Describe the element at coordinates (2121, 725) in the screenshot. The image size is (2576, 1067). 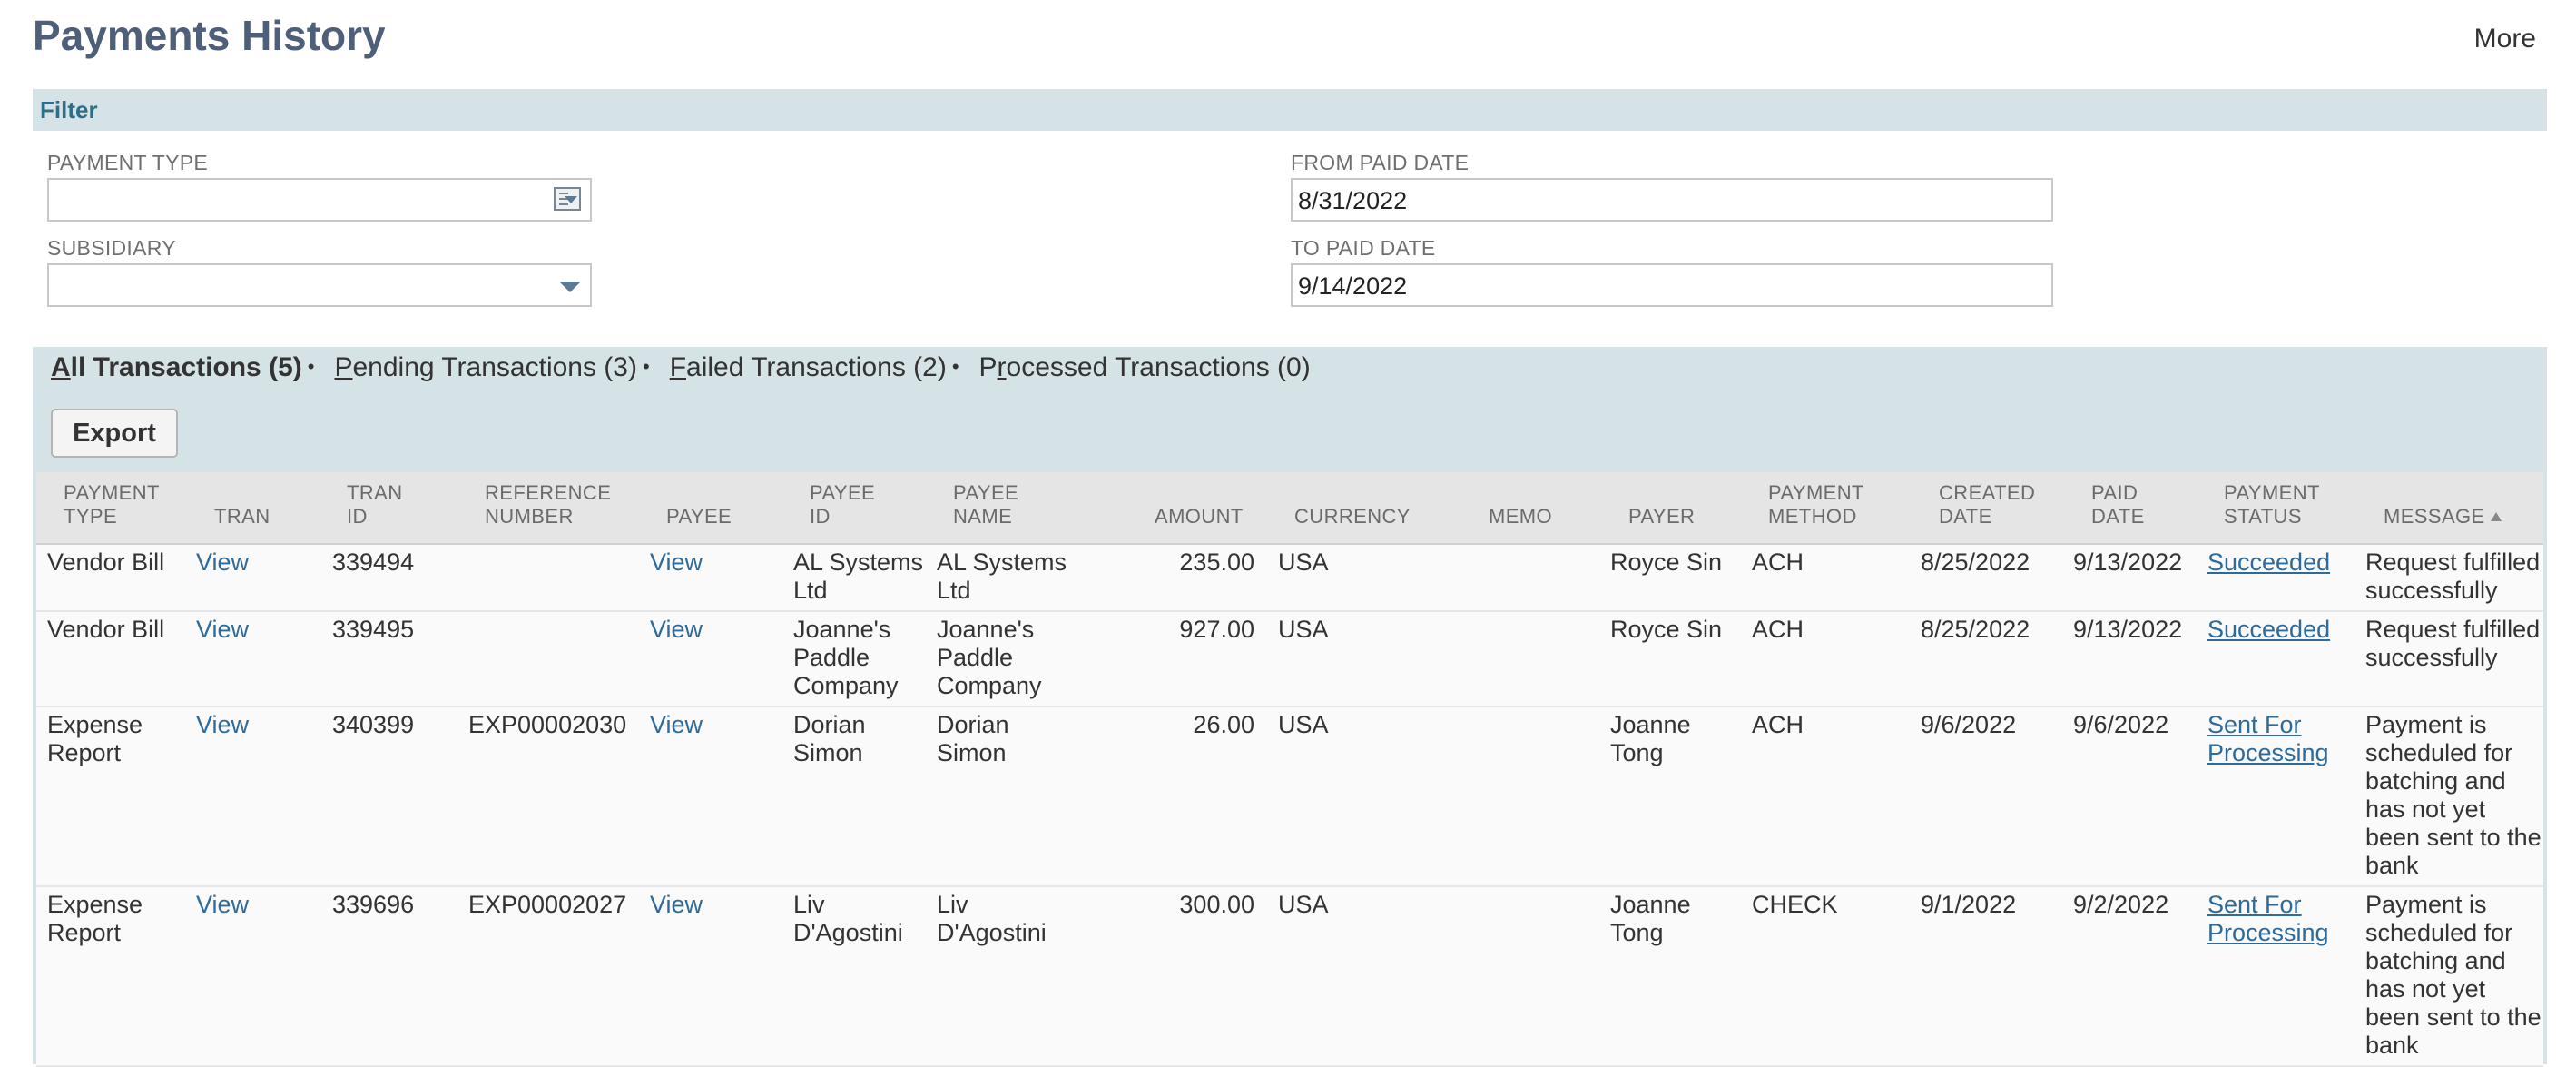
I see `cell-paid-date: 9/6/2022` at that location.